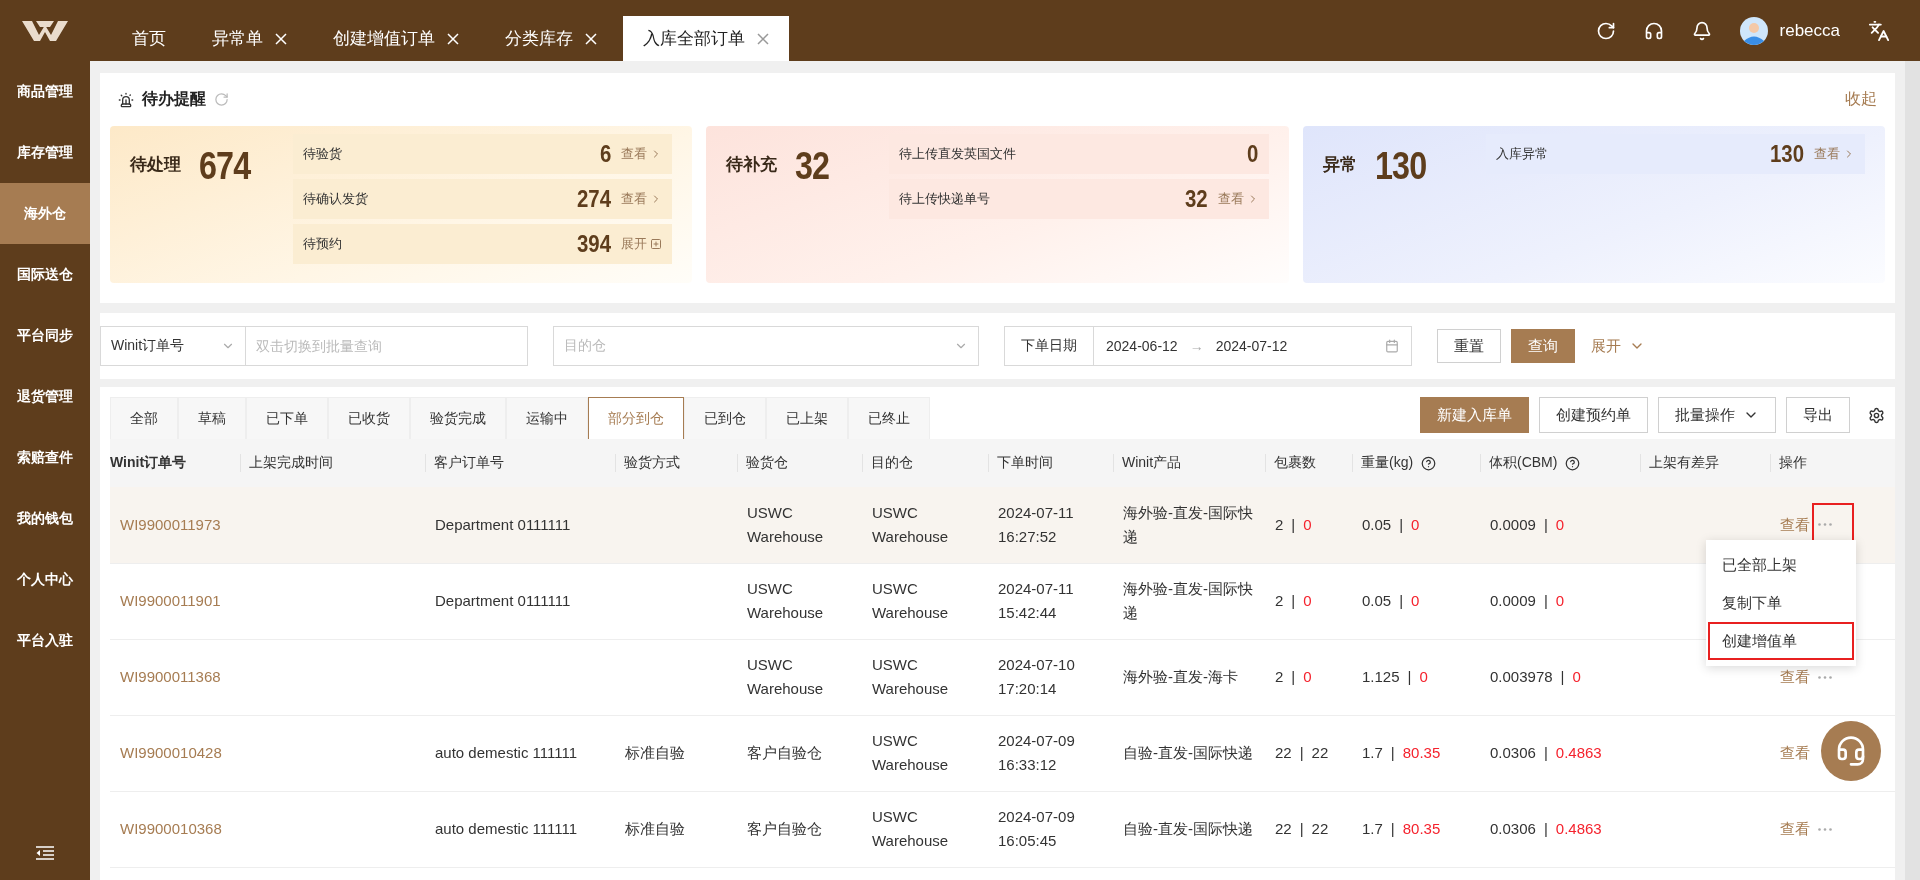  What do you see at coordinates (503, 524) in the screenshot?
I see `table-cell: Department 0111111` at bounding box center [503, 524].